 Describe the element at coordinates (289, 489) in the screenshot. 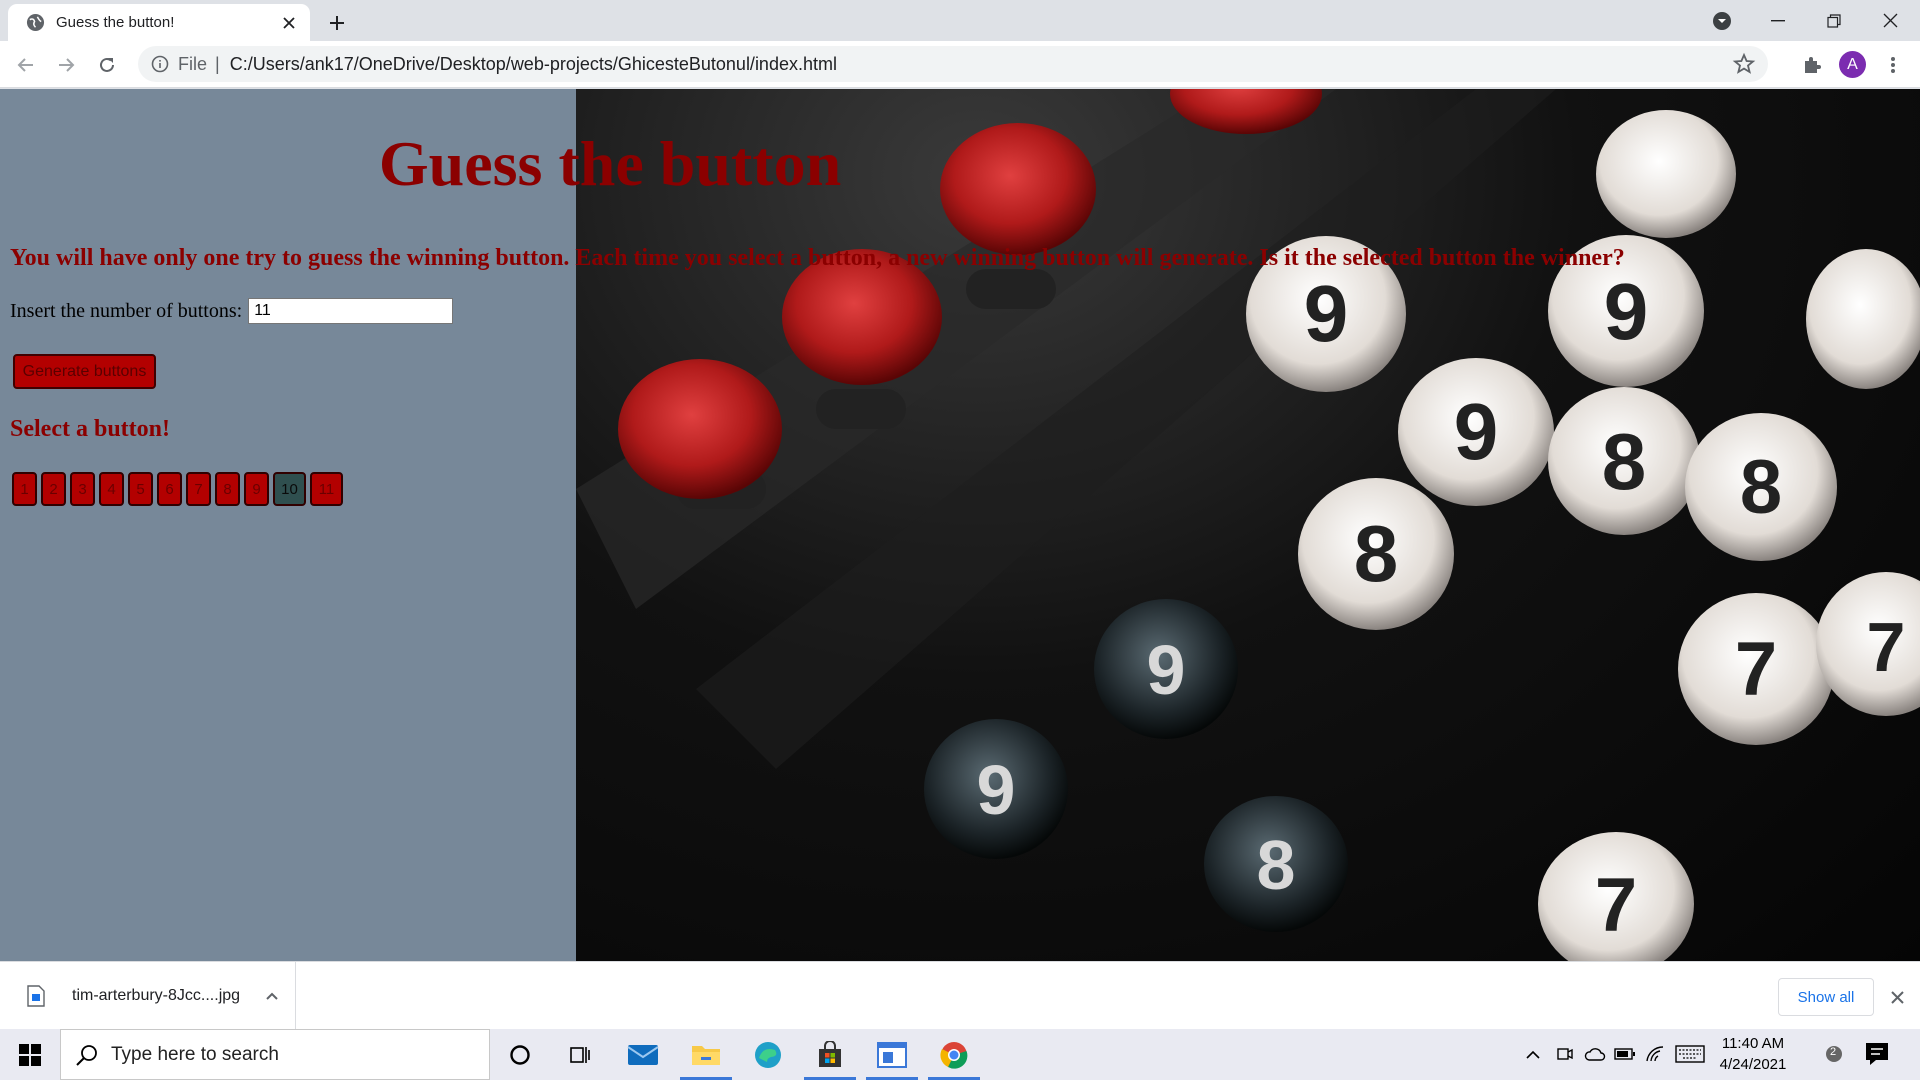

I see `number-button-10-selected: 10` at that location.